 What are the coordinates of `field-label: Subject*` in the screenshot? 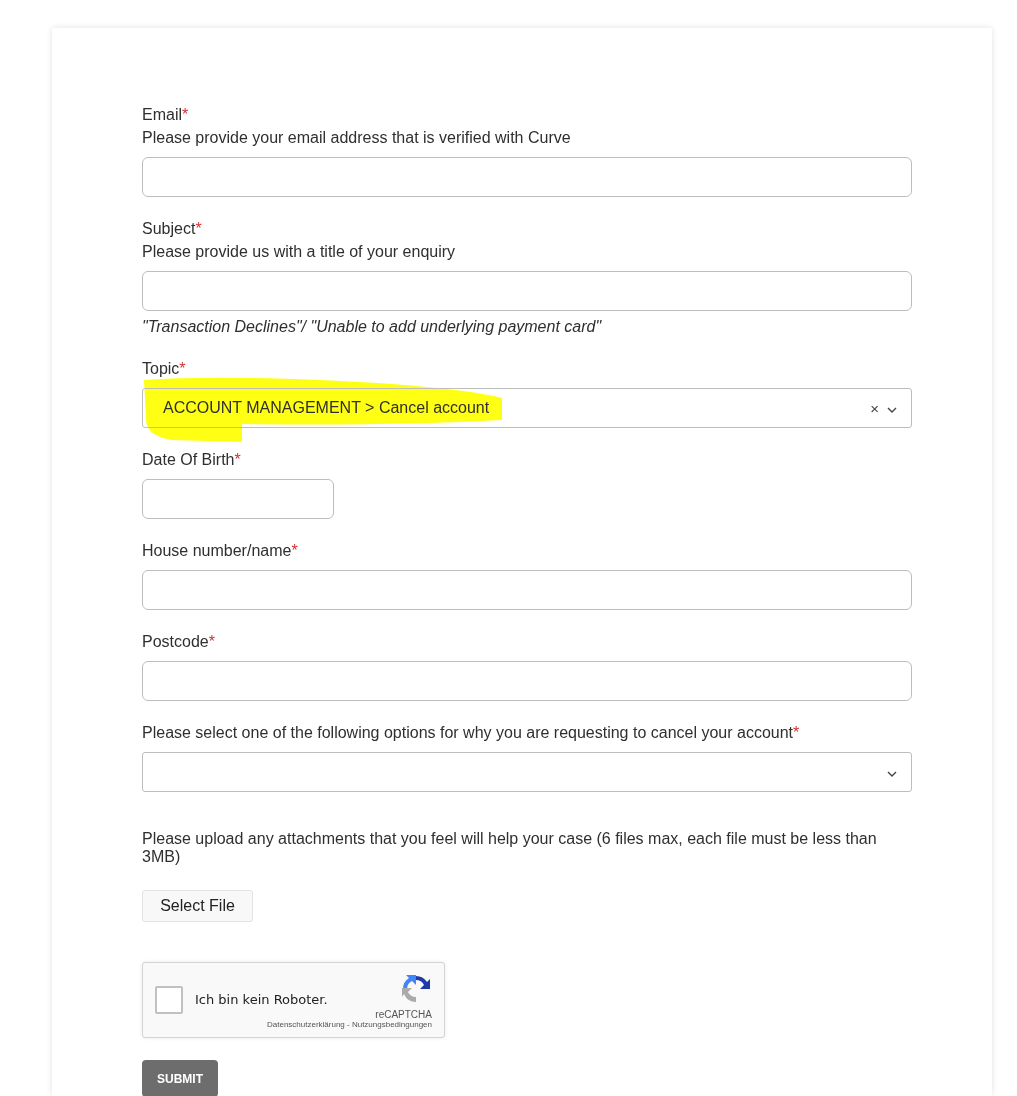 It's located at (172, 229).